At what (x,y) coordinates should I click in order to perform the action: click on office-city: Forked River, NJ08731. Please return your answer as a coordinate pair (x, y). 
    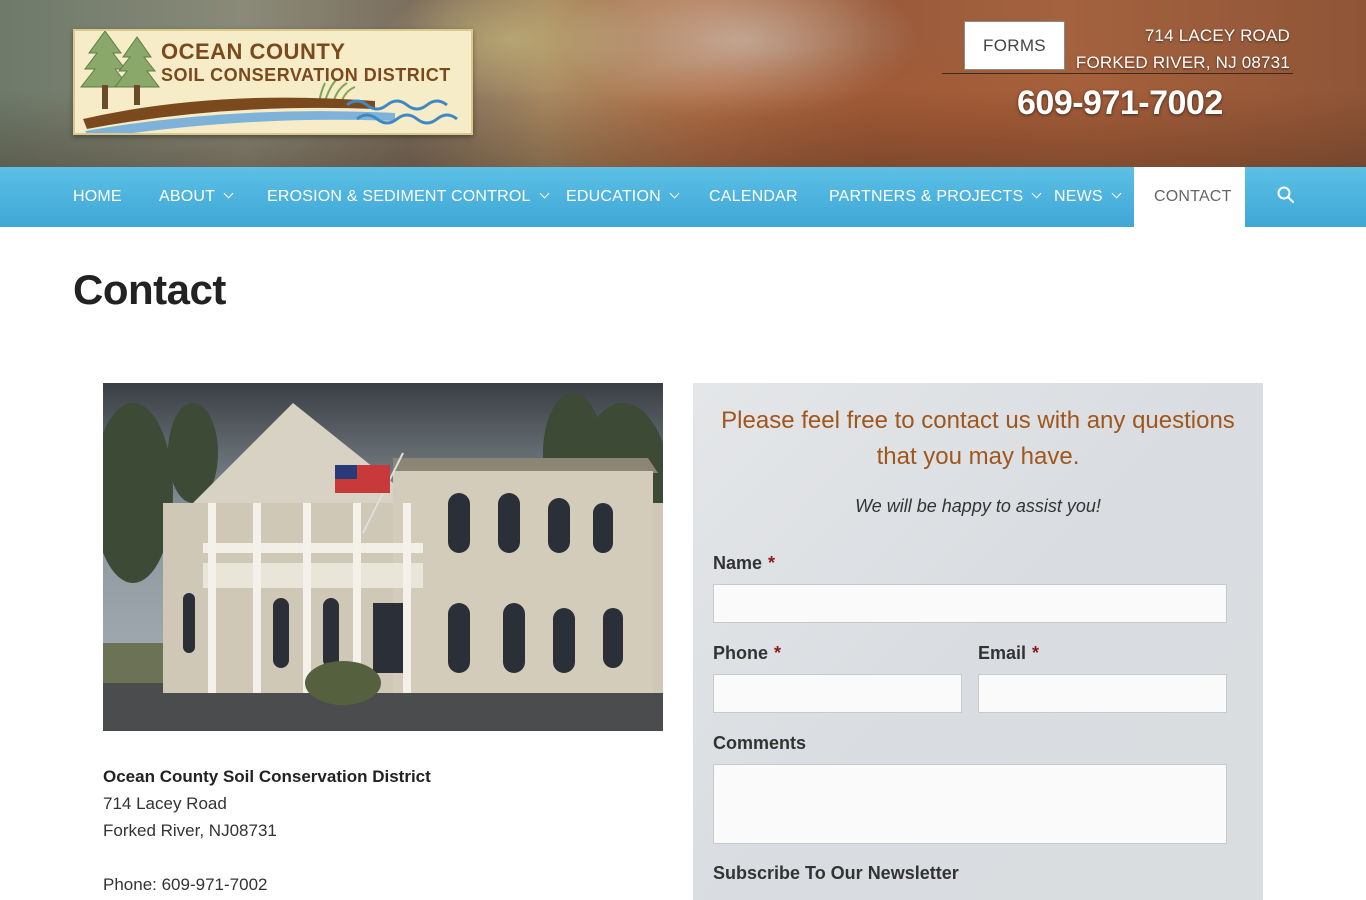
    Looking at the image, I should click on (190, 830).